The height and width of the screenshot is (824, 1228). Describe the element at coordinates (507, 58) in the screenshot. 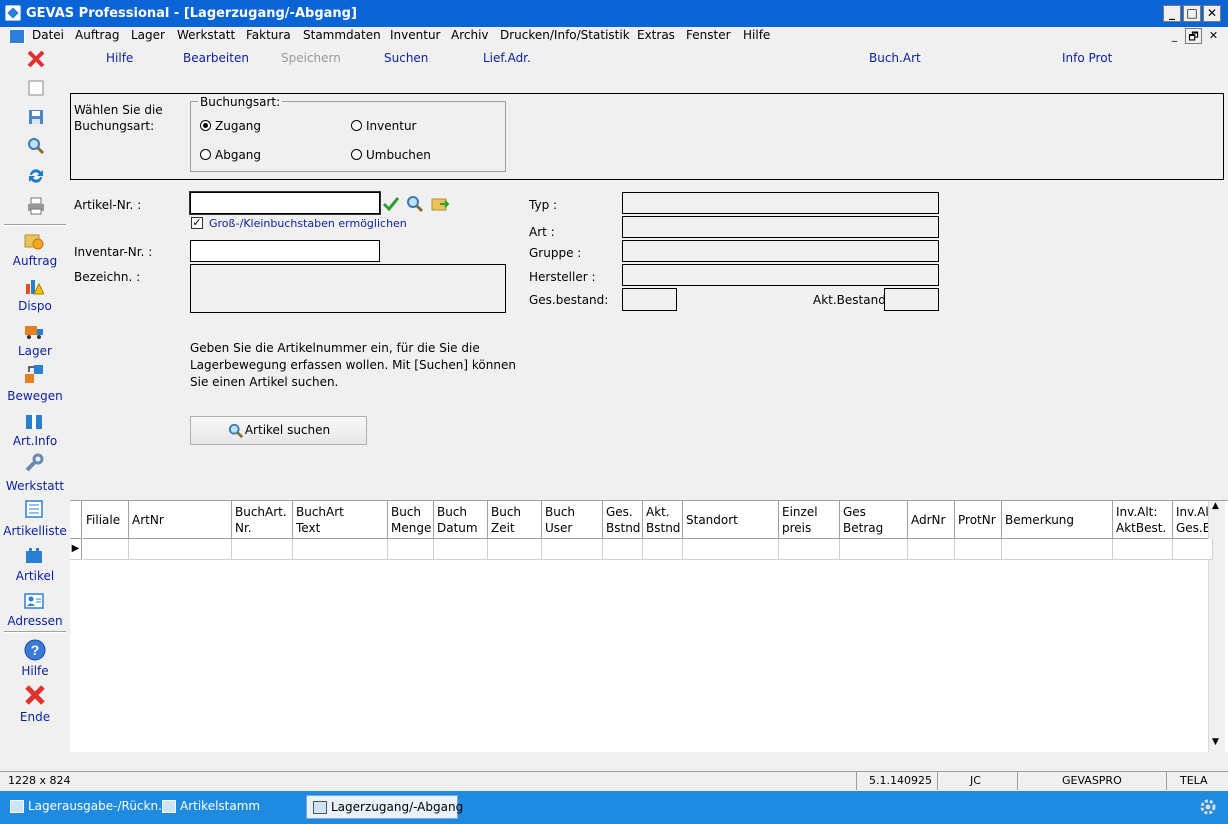

I see `toolbar-lief-adr-button: Lief.Adr.` at that location.